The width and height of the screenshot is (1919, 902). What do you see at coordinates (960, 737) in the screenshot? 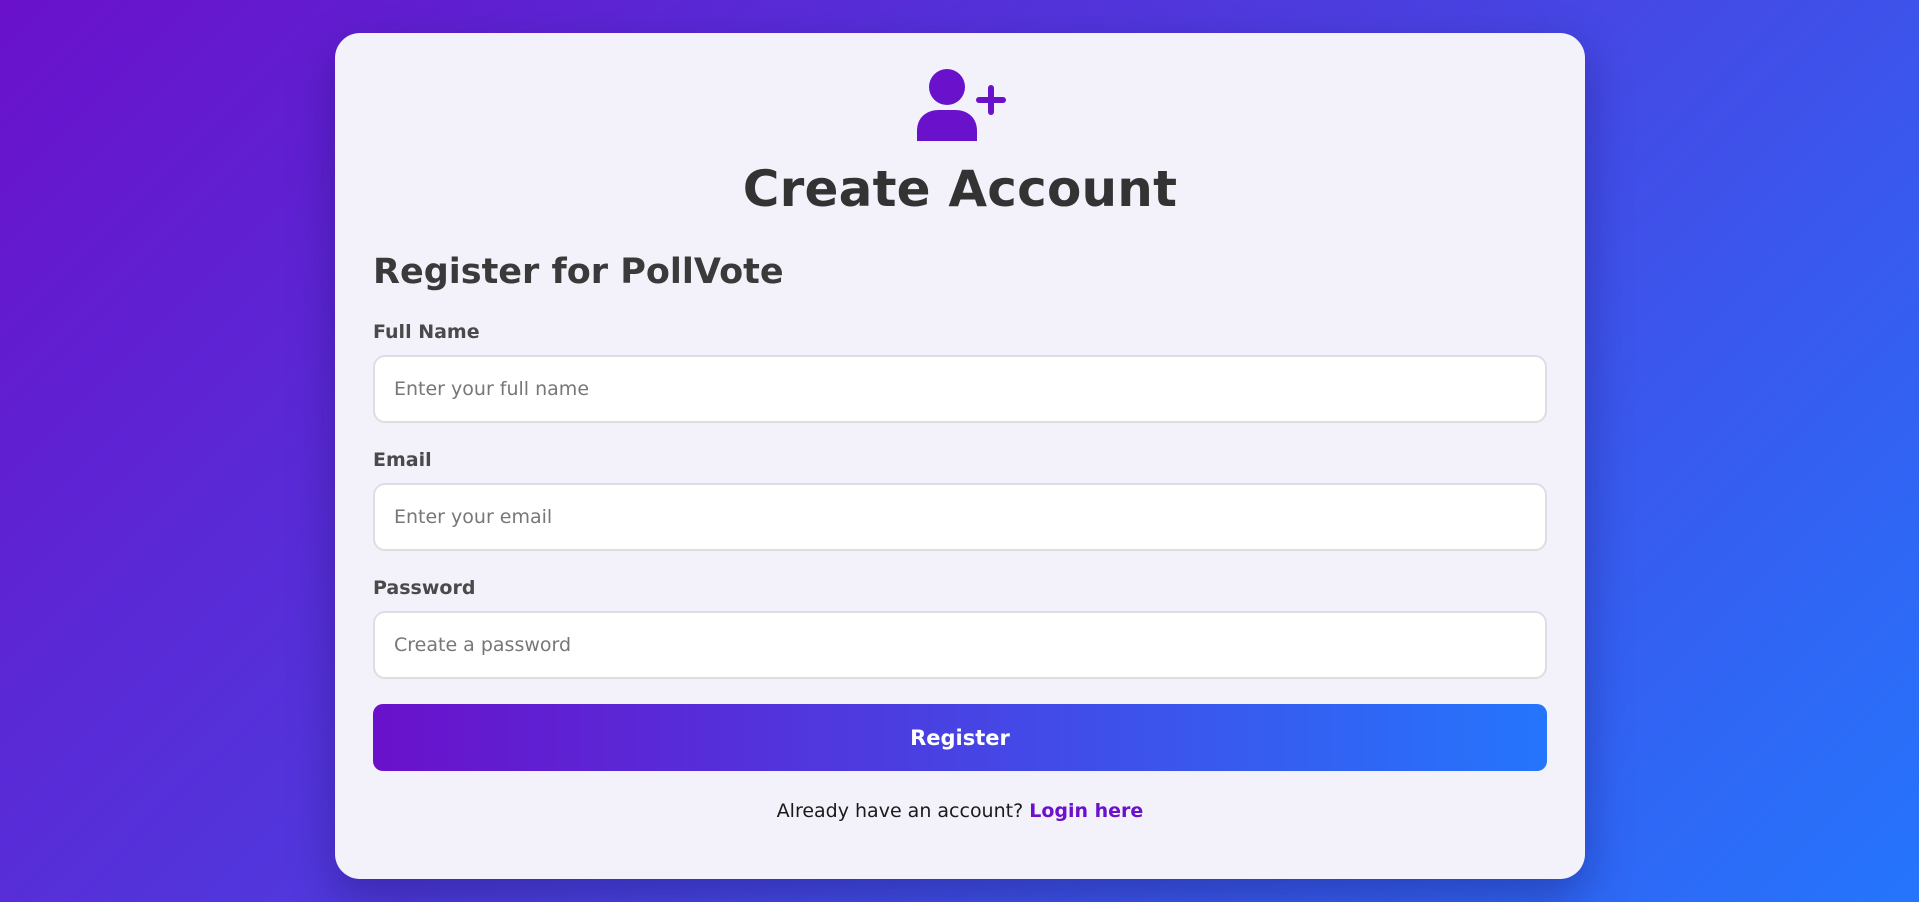
I see `register-button: Register` at bounding box center [960, 737].